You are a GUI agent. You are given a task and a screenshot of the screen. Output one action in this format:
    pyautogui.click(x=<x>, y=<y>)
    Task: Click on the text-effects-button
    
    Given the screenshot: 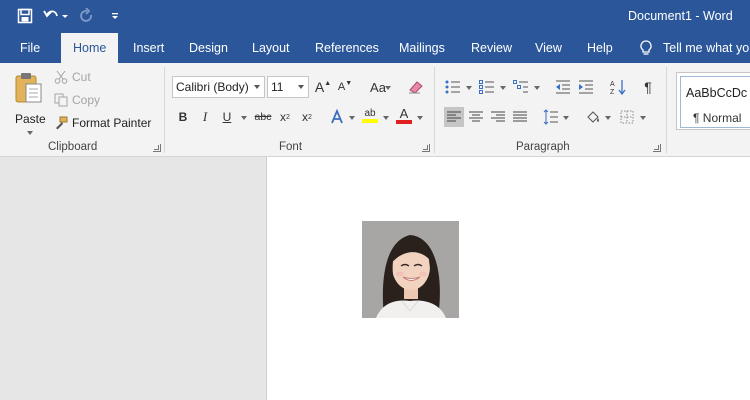 What is the action you would take?
    pyautogui.click(x=337, y=117)
    